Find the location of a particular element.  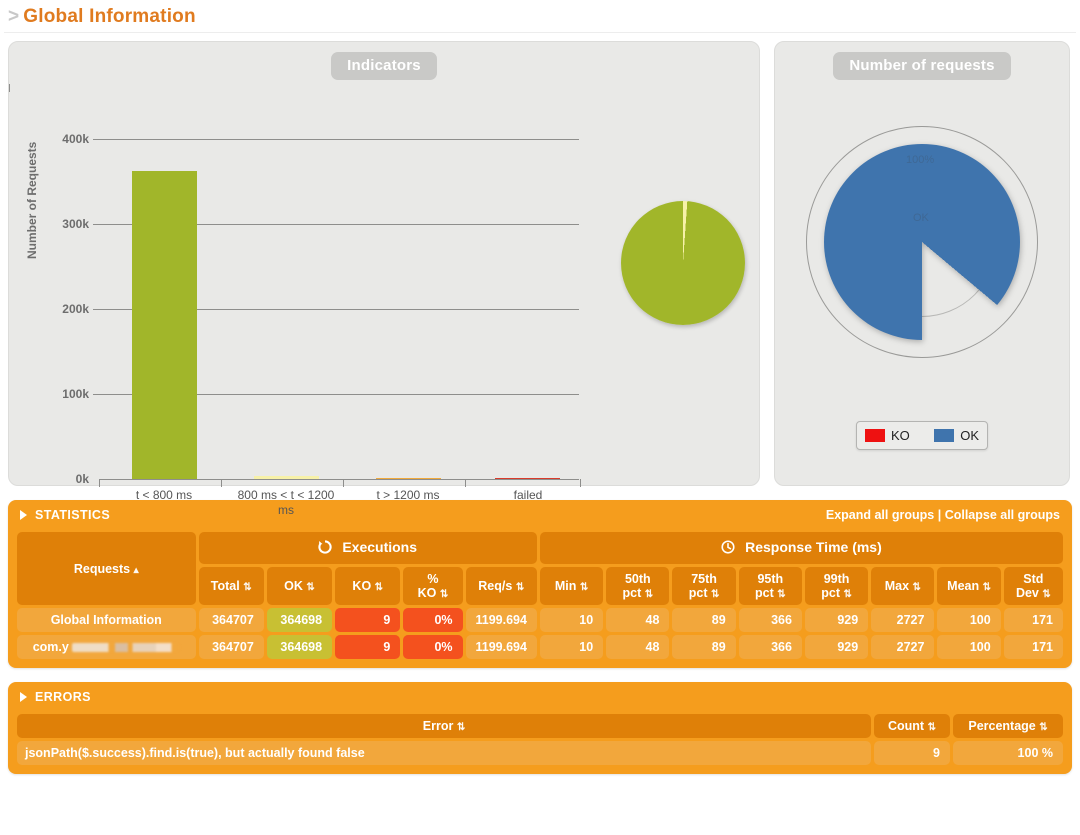

statistics-group-links: Expand all groups | Collapse all groups is located at coordinates (943, 515).